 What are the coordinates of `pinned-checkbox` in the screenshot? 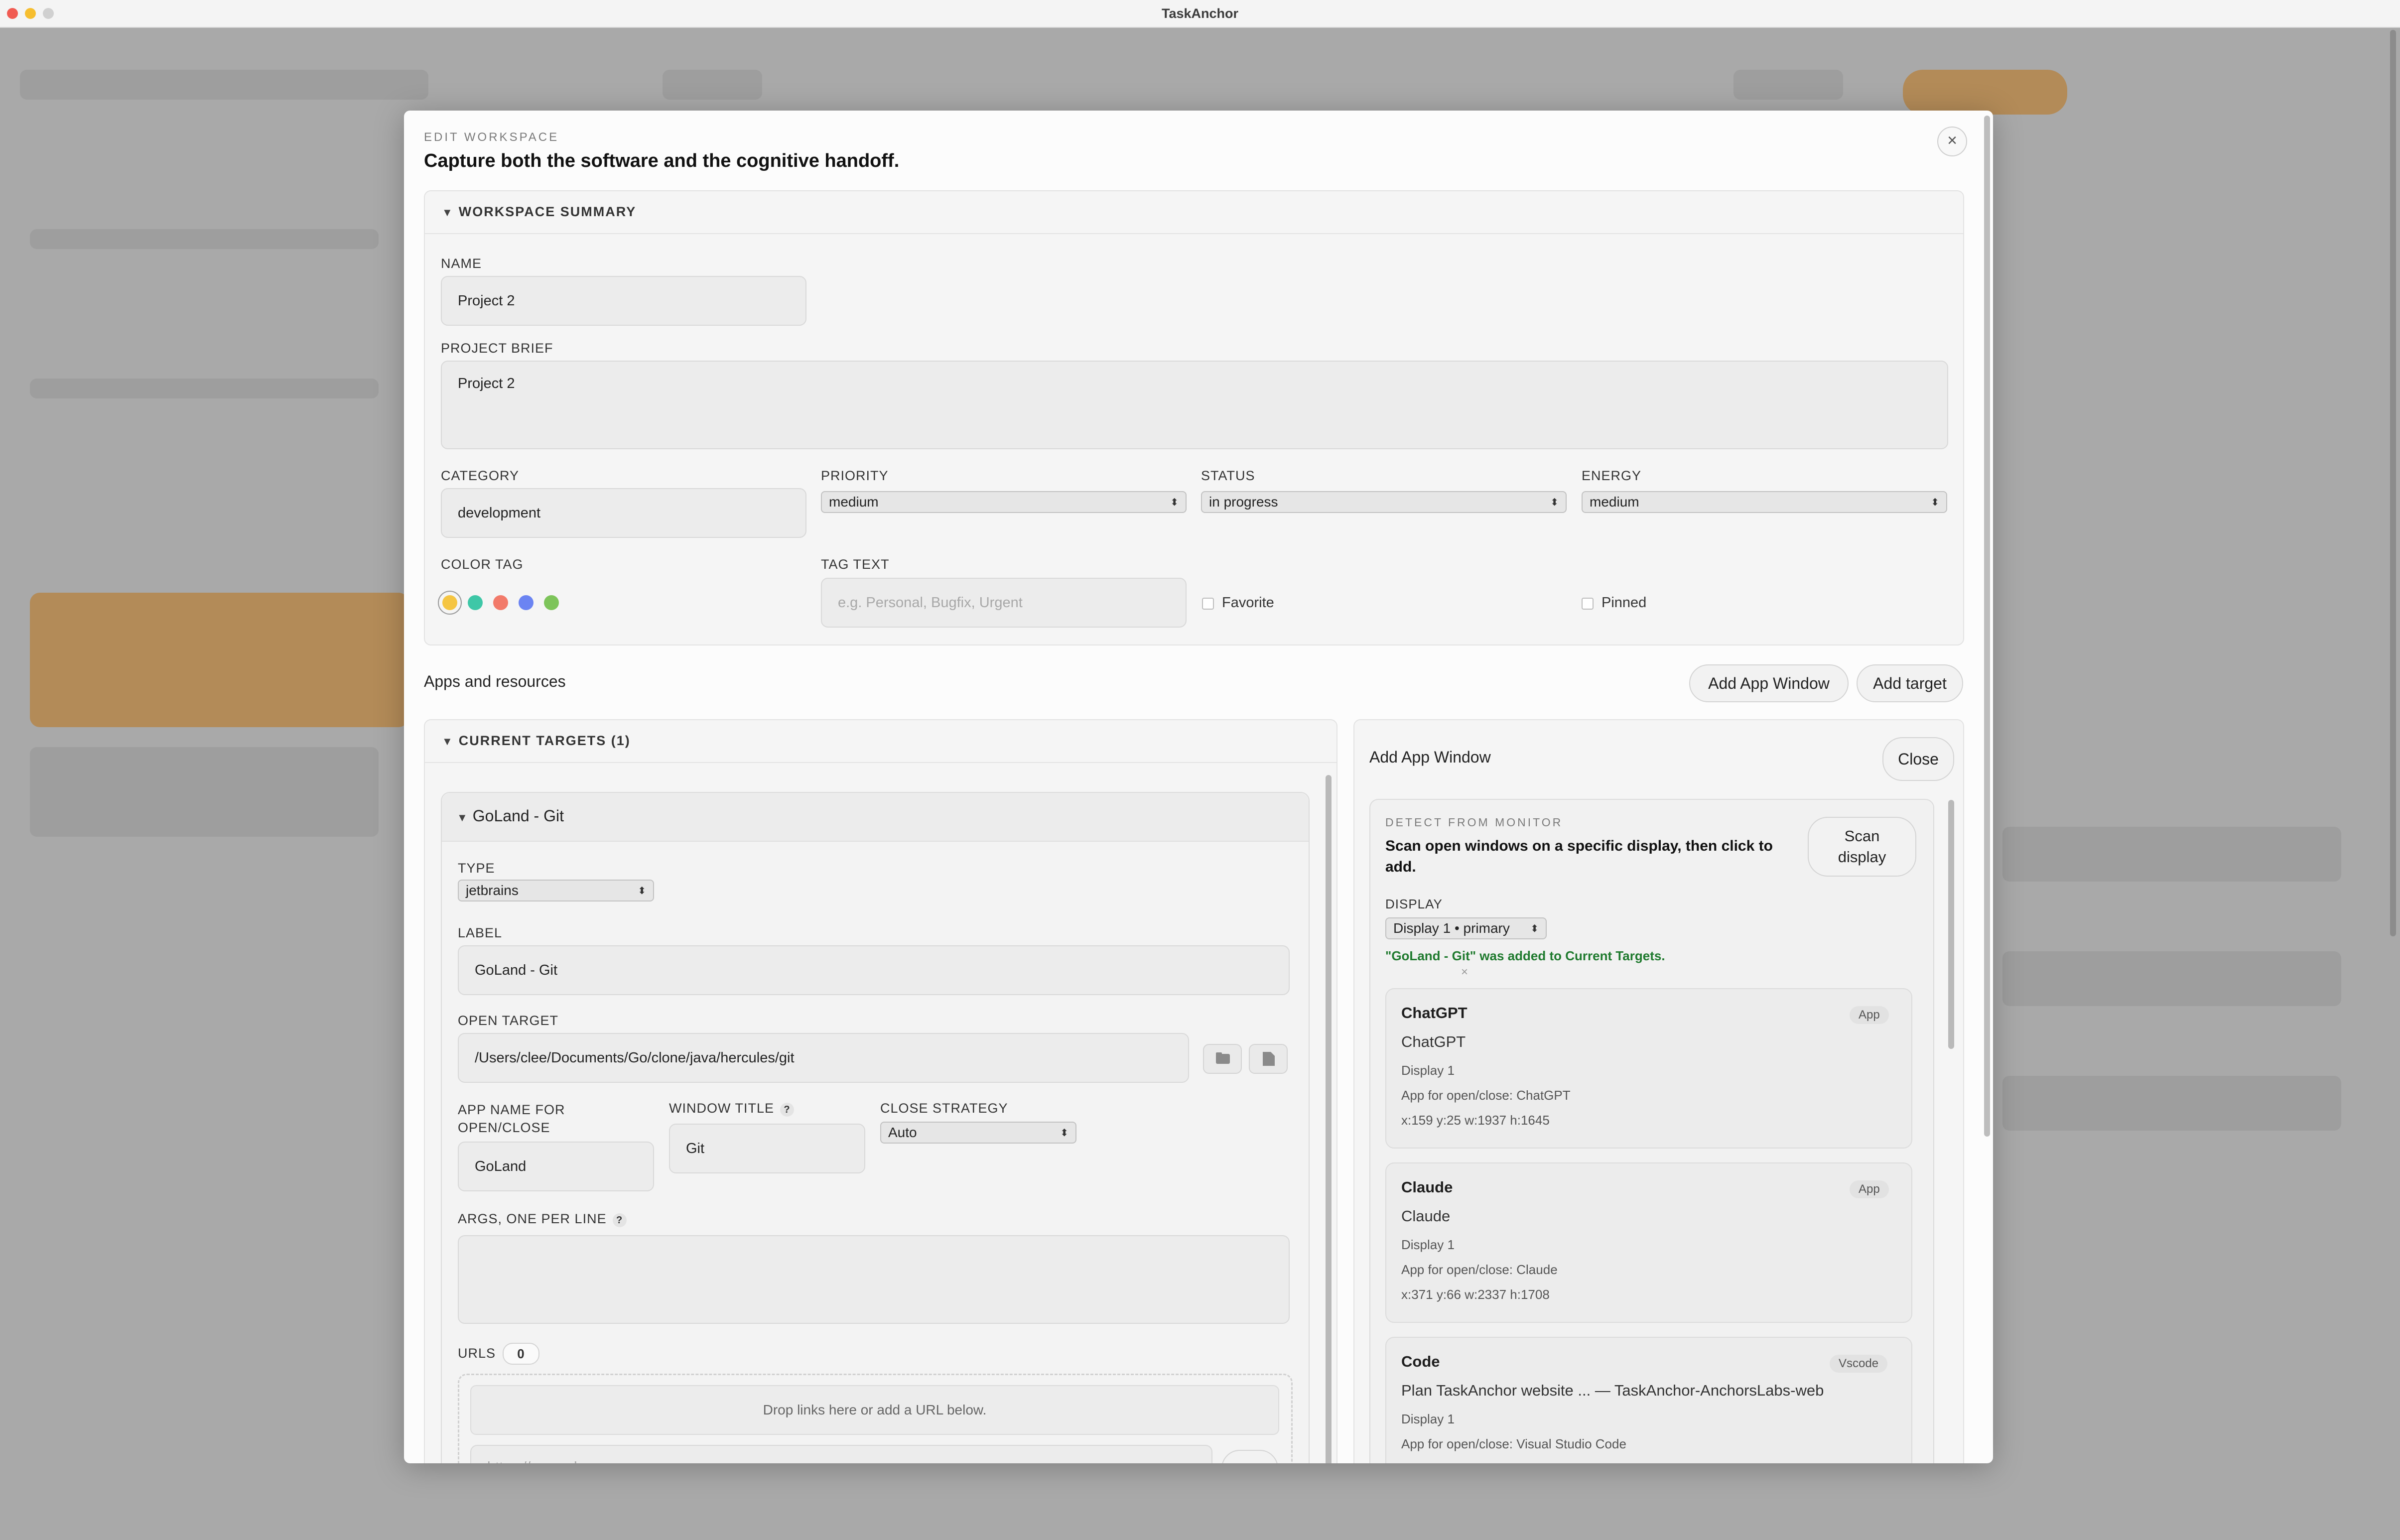 It's located at (1588, 604).